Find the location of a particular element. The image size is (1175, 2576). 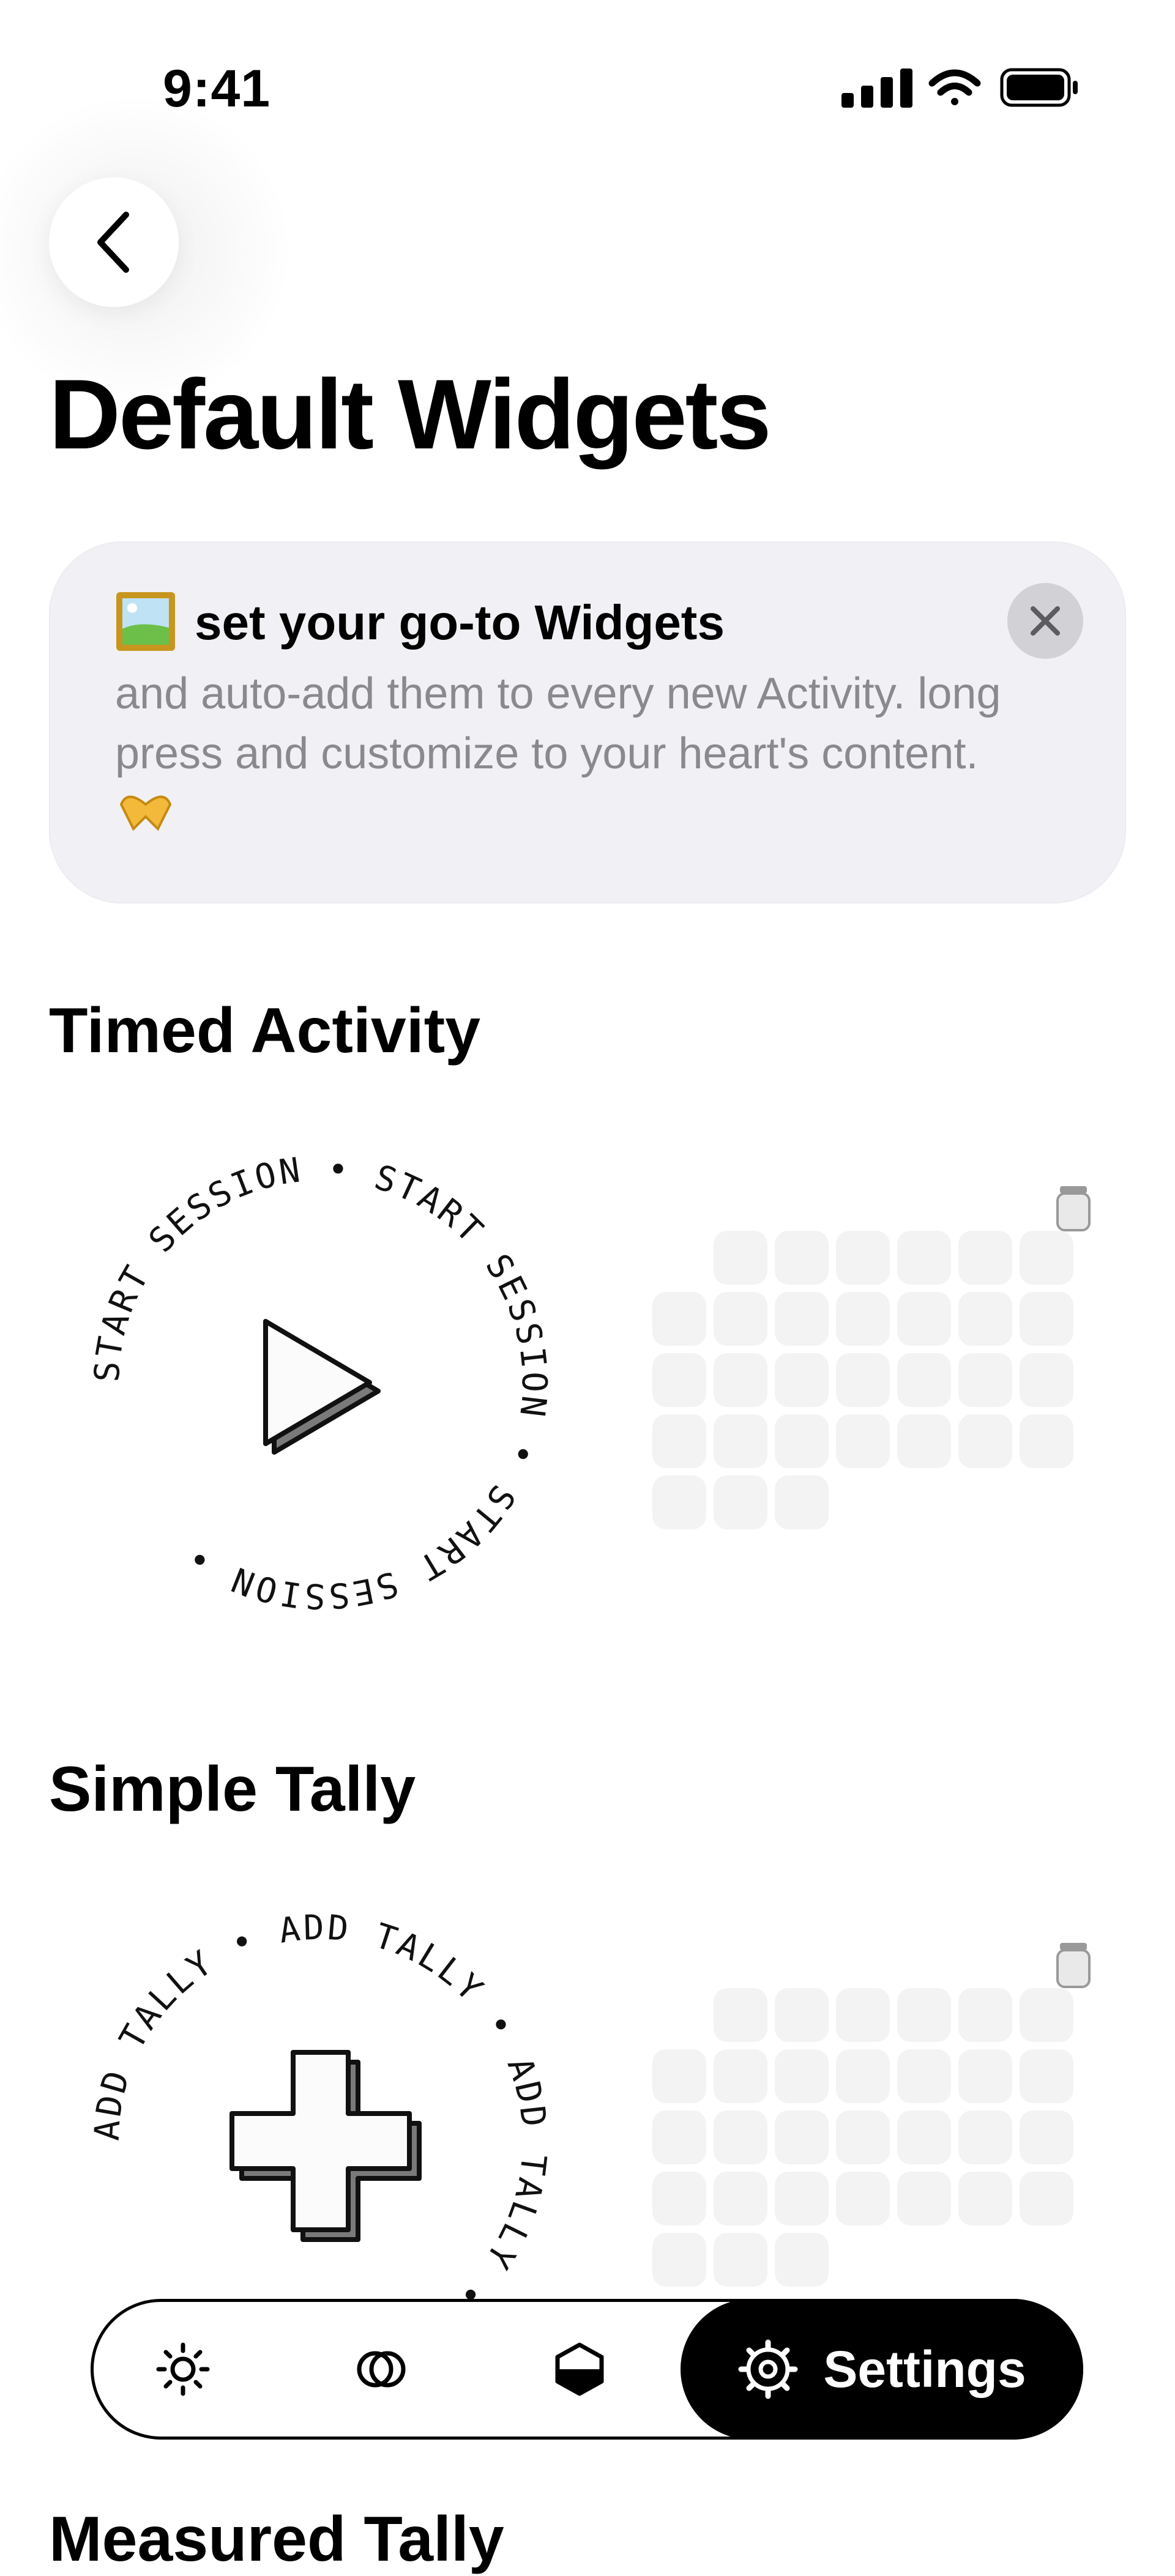

activity-grid-timed is located at coordinates (866, 1384).